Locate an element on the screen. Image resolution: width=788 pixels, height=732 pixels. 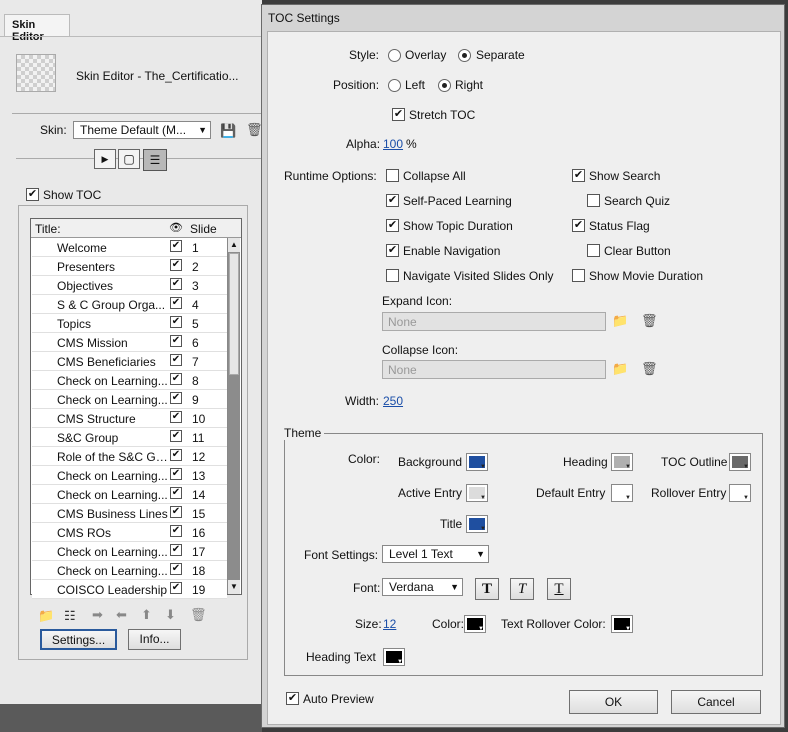
add-topic-icon: 📁 is located at coordinates (46, 616).